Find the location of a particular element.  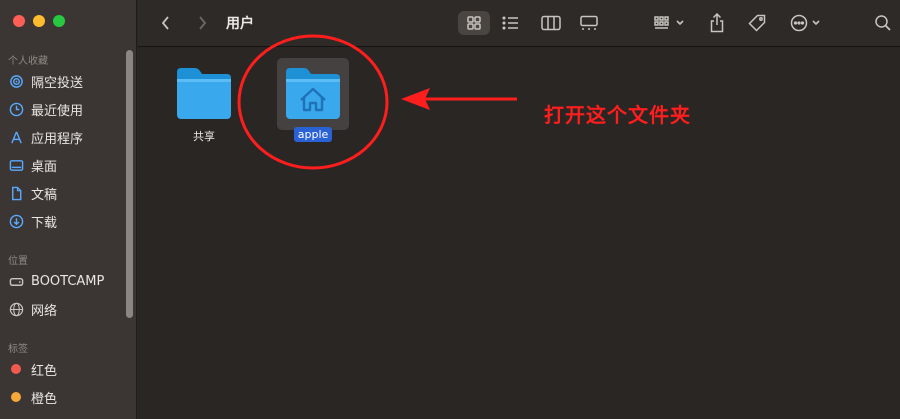

more-actions-button is located at coordinates (807, 23).